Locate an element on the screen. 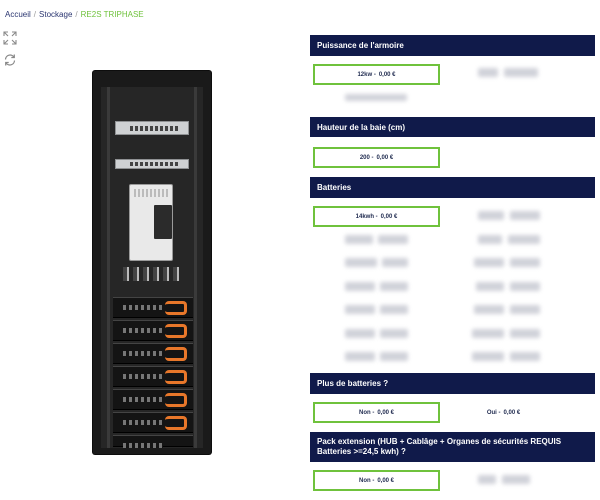 The image size is (600, 500). switch-ports is located at coordinates (155, 128).